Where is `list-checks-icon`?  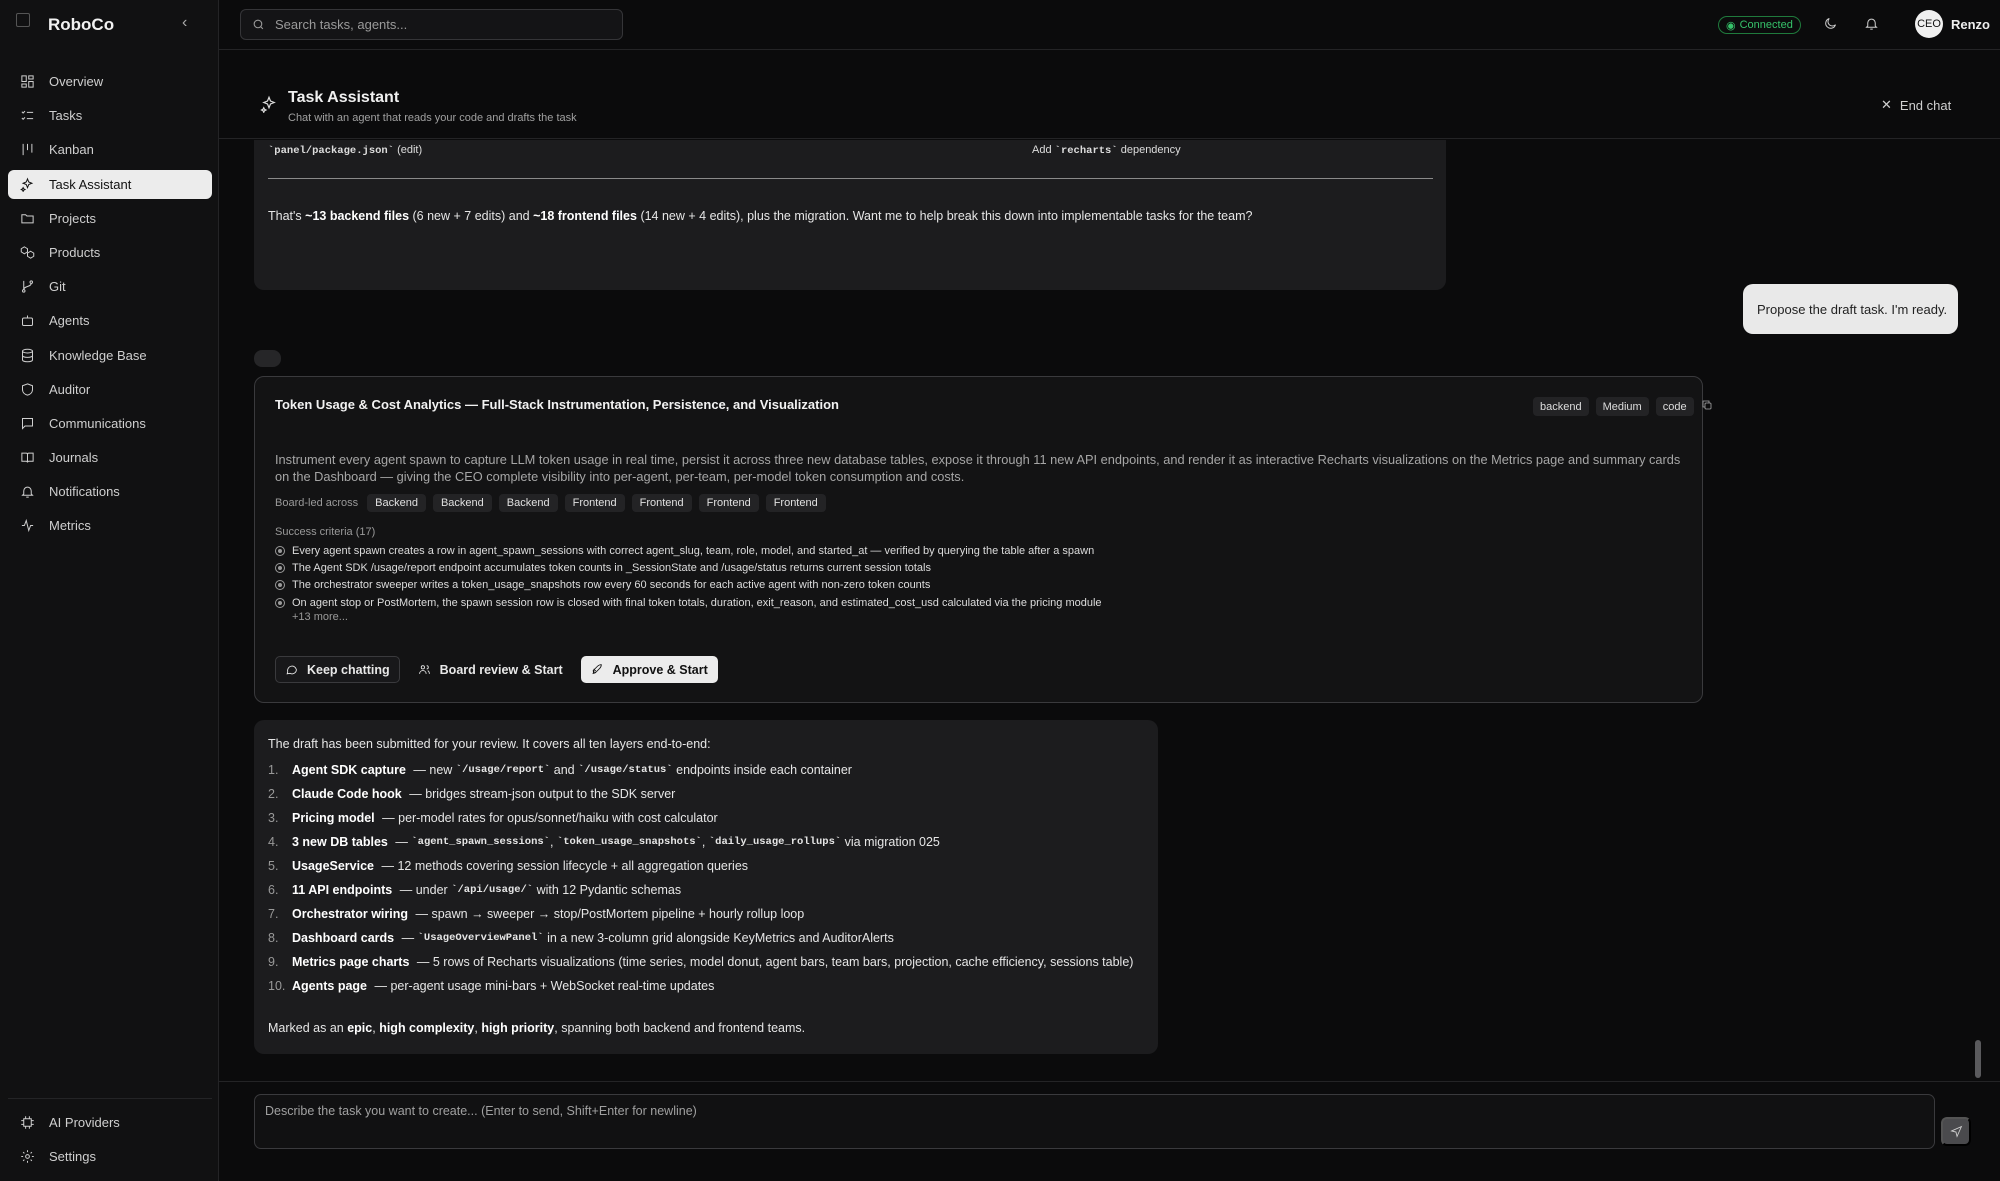 list-checks-icon is located at coordinates (27, 116).